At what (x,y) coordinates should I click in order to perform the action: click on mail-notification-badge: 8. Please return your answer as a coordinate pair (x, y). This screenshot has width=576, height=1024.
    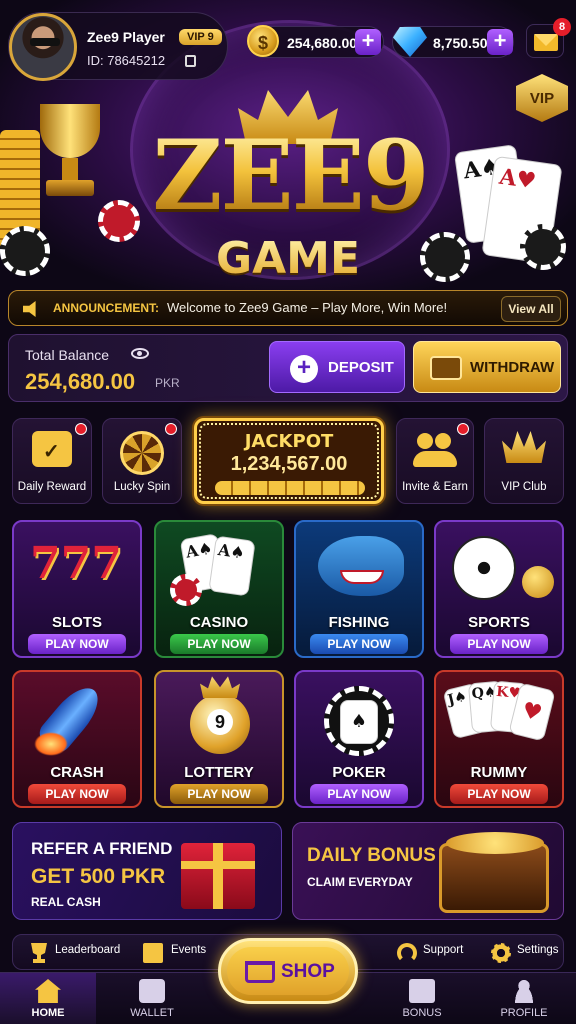
    Looking at the image, I should click on (562, 27).